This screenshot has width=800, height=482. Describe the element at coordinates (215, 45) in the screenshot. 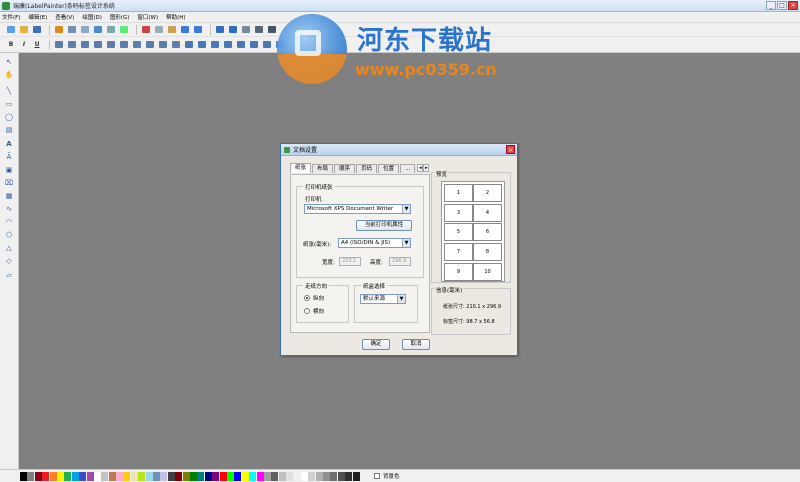

I see `group-icon` at that location.